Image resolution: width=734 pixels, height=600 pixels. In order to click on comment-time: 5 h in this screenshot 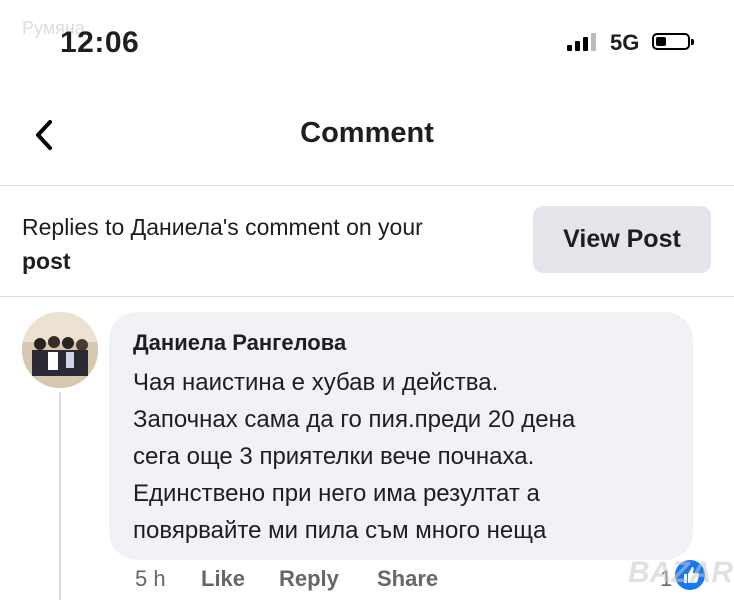, I will do `click(150, 578)`.